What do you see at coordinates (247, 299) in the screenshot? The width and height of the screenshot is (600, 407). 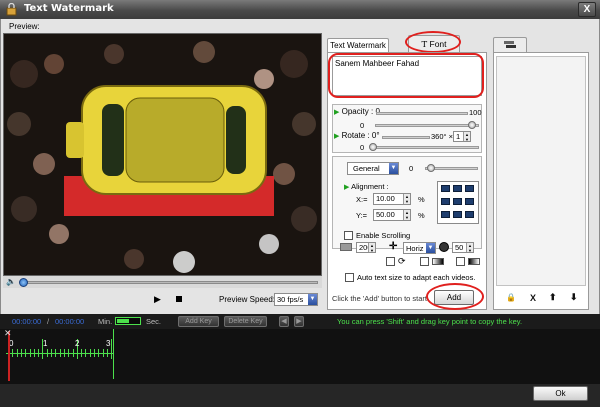 I see `preview-speed-label: Preview Speed:` at bounding box center [247, 299].